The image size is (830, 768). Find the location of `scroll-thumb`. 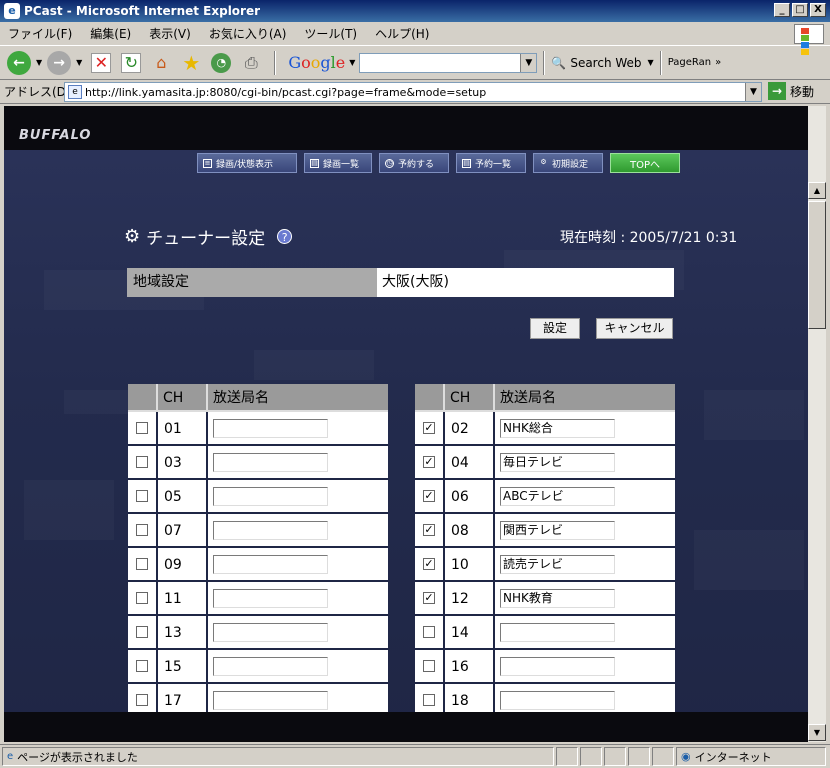

scroll-thumb is located at coordinates (817, 265).